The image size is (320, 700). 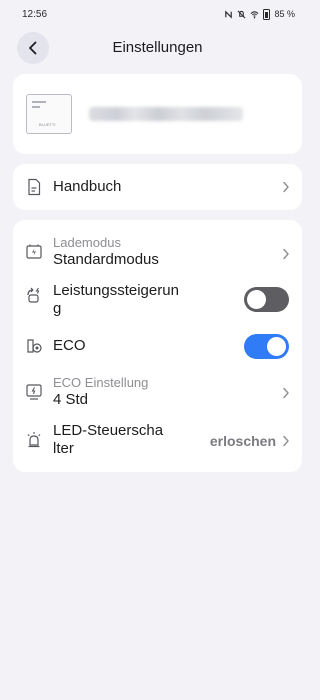 I want to click on power-lifting-icon, so click(x=34, y=295).